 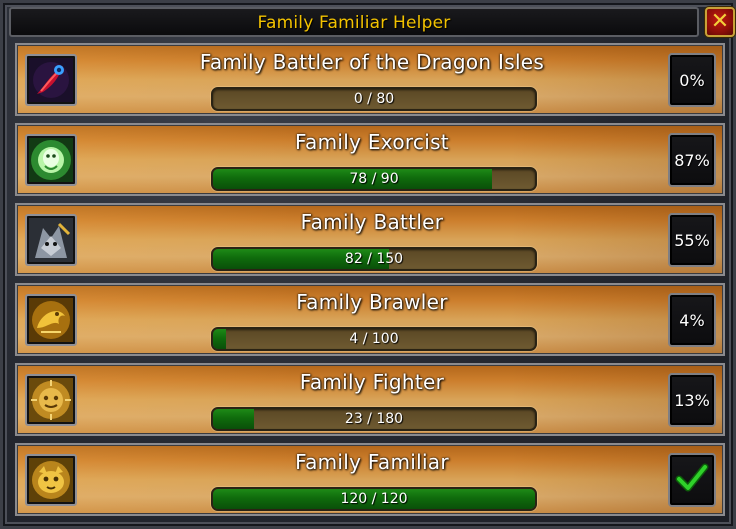 What do you see at coordinates (51, 80) in the screenshot?
I see `phoenix-feather-icon` at bounding box center [51, 80].